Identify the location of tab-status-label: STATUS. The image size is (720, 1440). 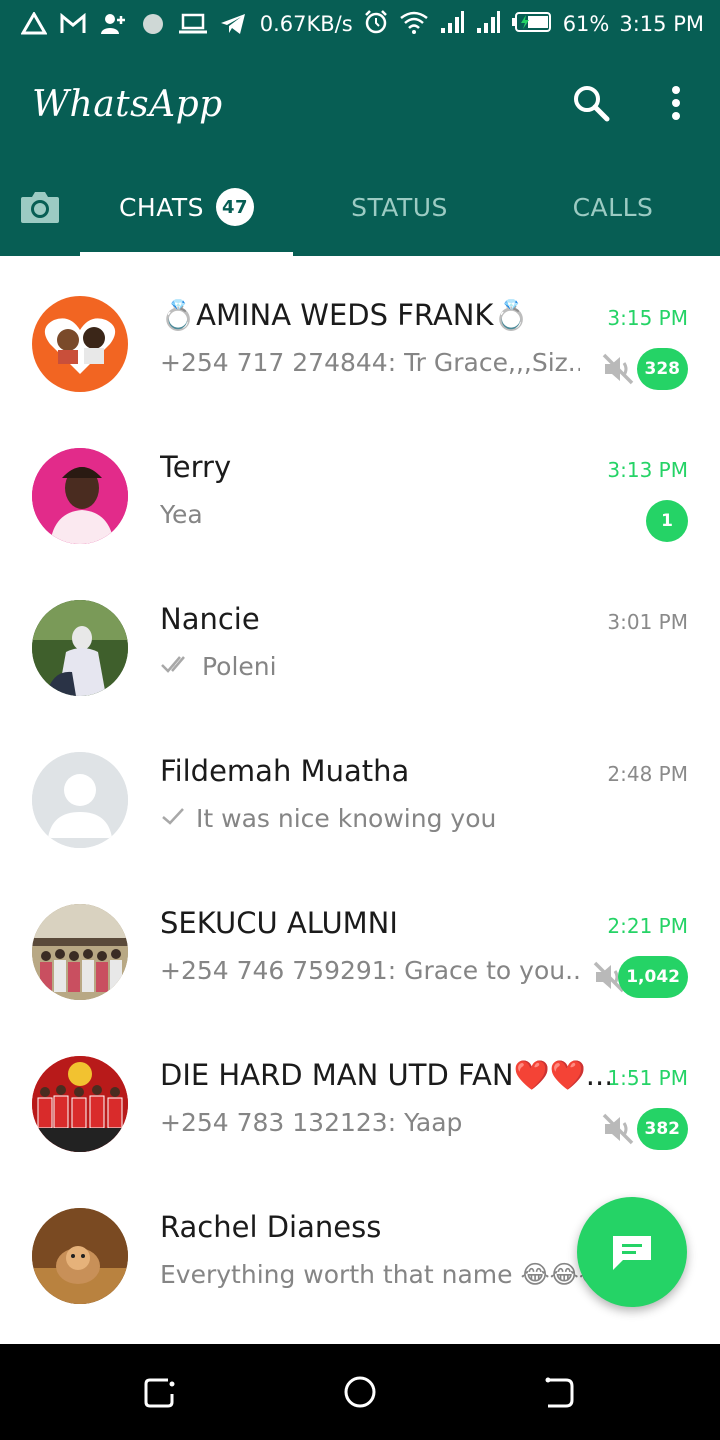
(399, 207).